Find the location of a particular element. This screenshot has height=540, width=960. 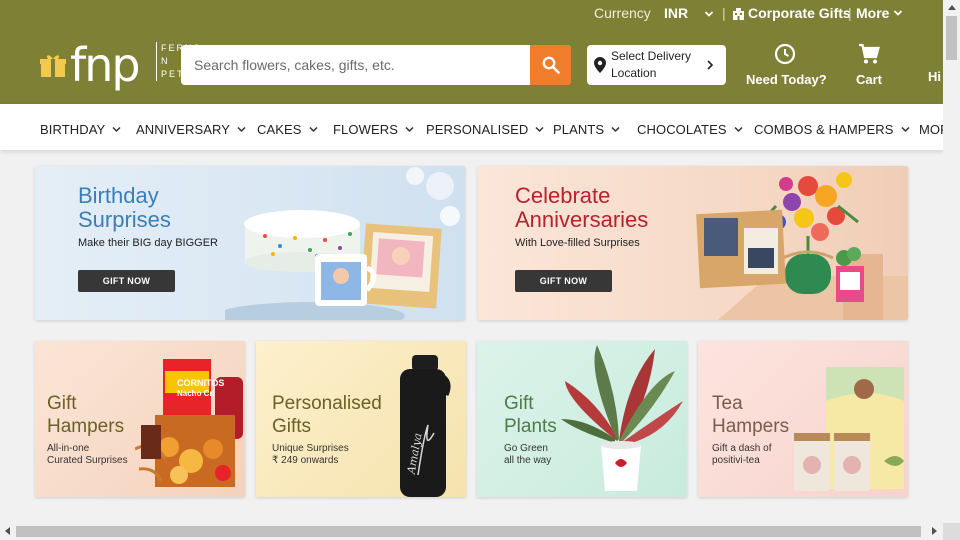

need-today-button: Need Today? is located at coordinates (786, 65).